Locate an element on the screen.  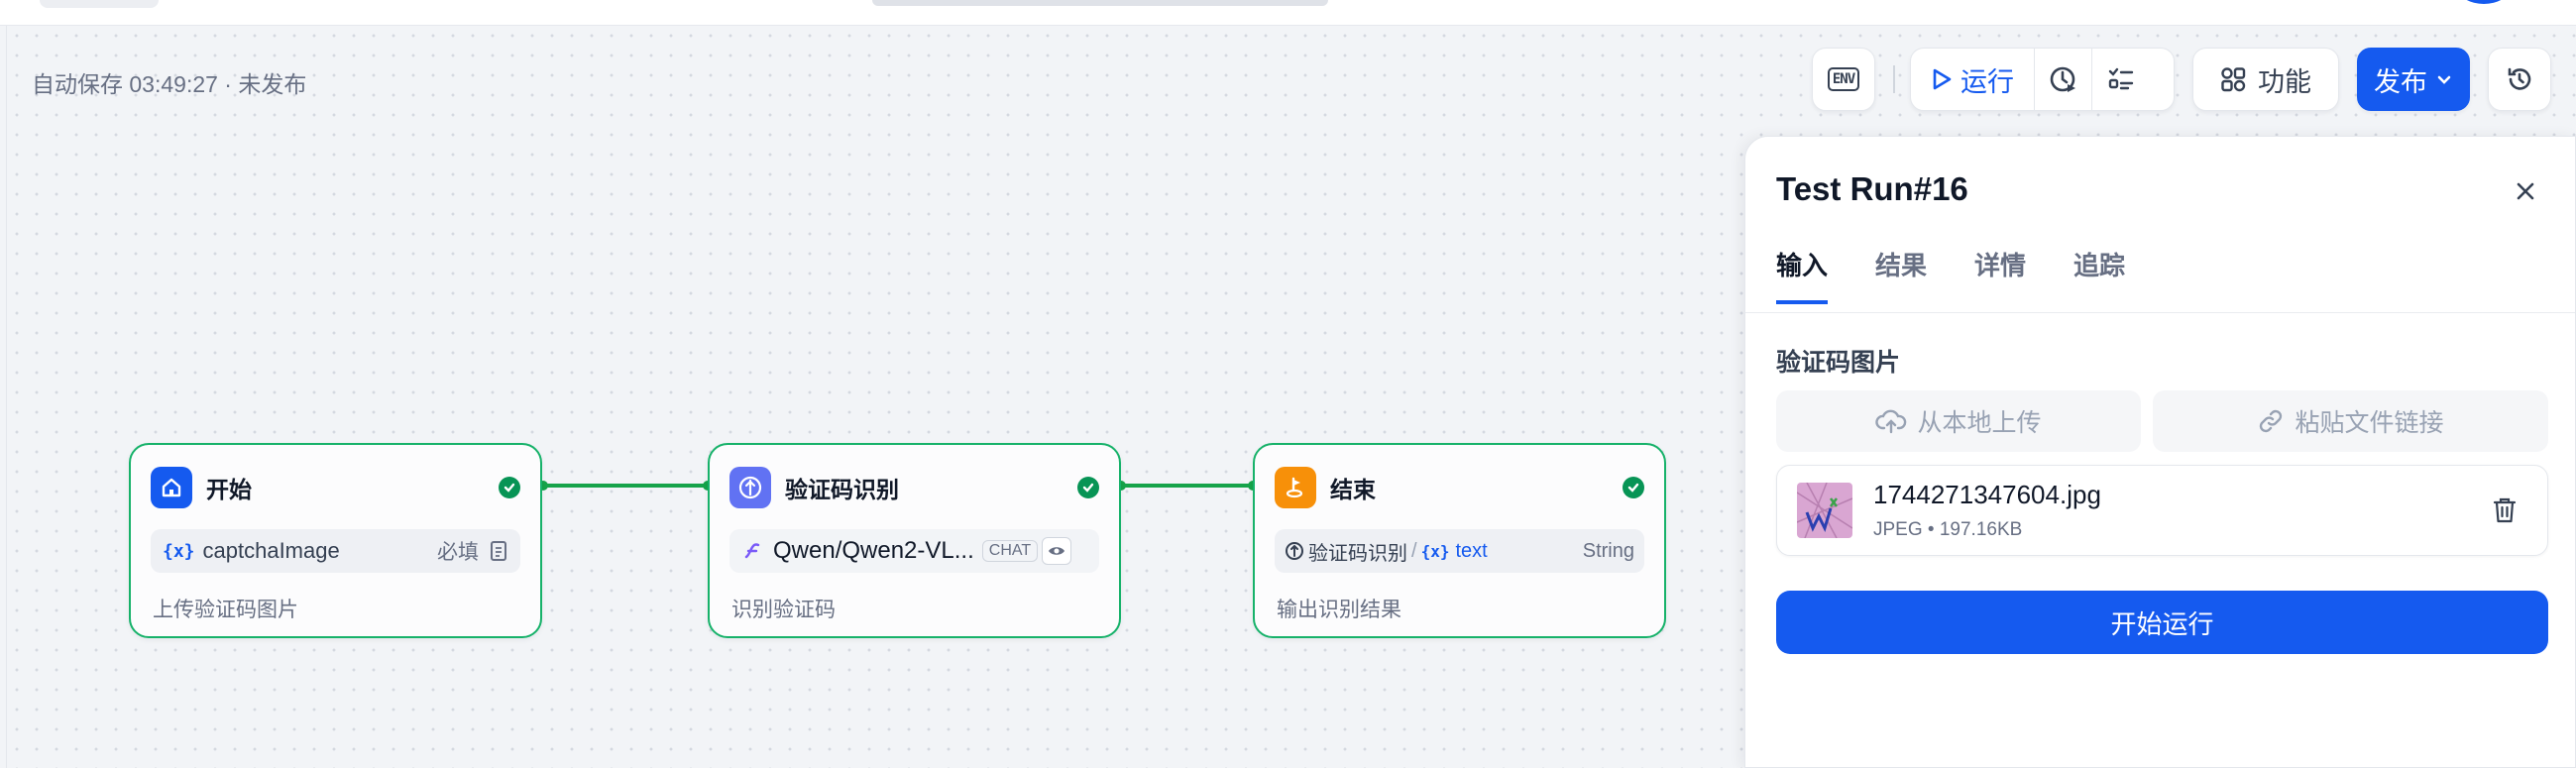
node-header: 结束 is located at coordinates (1459, 487).